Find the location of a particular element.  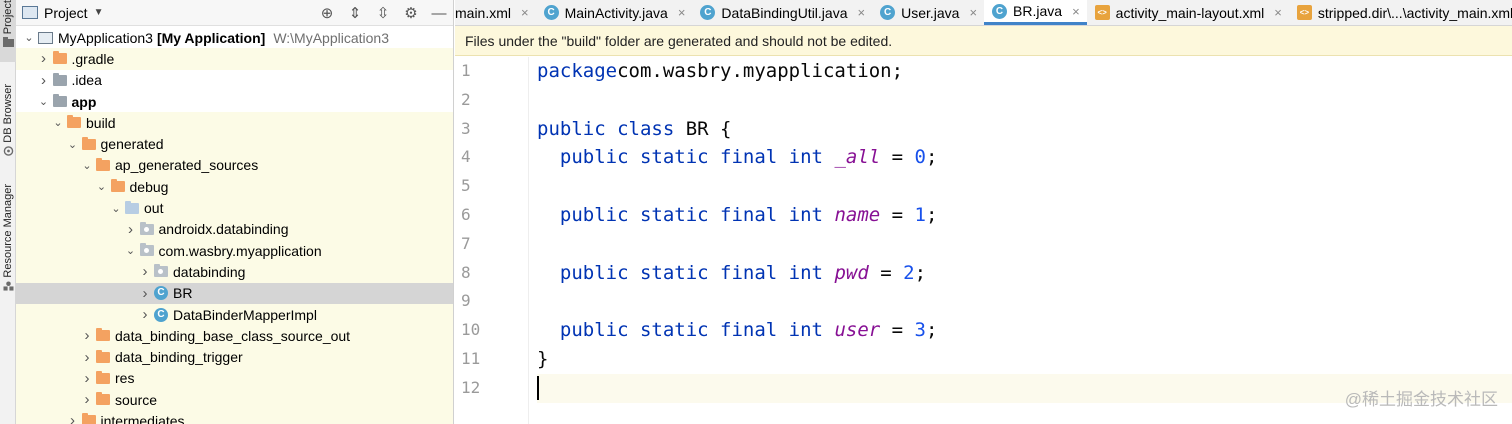

tree-item-label: data_binding_base_class_source_out is located at coordinates (233, 335).